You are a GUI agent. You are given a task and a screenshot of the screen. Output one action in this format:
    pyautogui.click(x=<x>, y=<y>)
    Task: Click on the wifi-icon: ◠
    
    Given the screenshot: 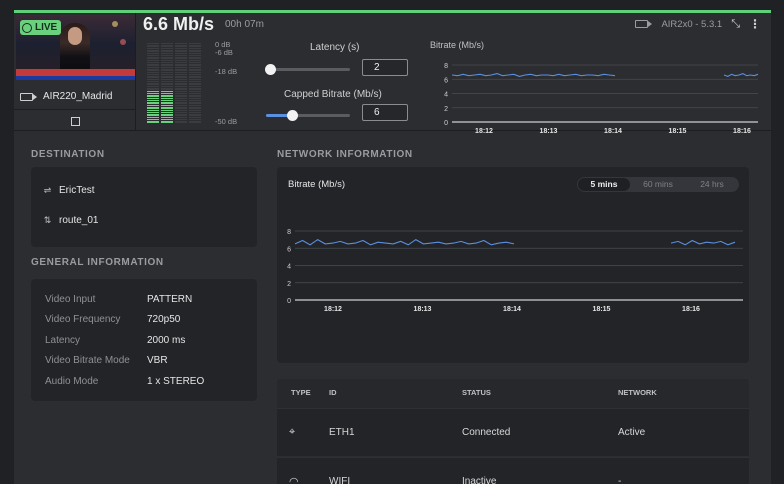 What is the action you would take?
    pyautogui.click(x=294, y=480)
    